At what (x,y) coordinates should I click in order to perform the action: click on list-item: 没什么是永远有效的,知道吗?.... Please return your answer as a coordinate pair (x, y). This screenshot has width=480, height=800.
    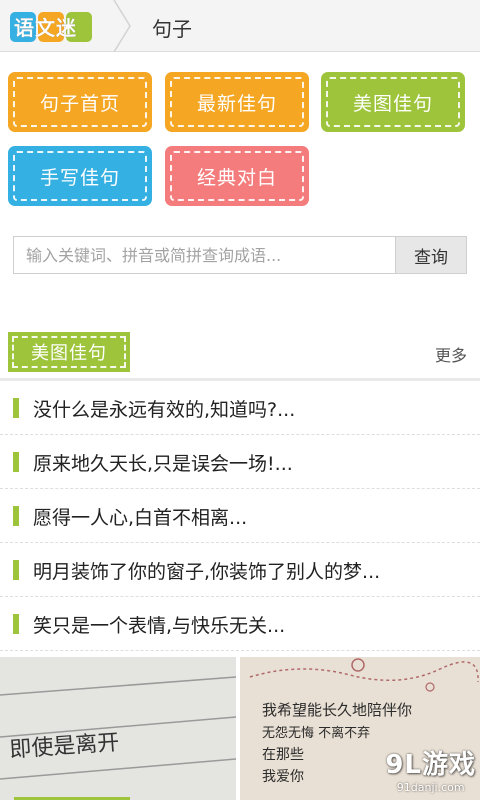
    Looking at the image, I should click on (240, 408).